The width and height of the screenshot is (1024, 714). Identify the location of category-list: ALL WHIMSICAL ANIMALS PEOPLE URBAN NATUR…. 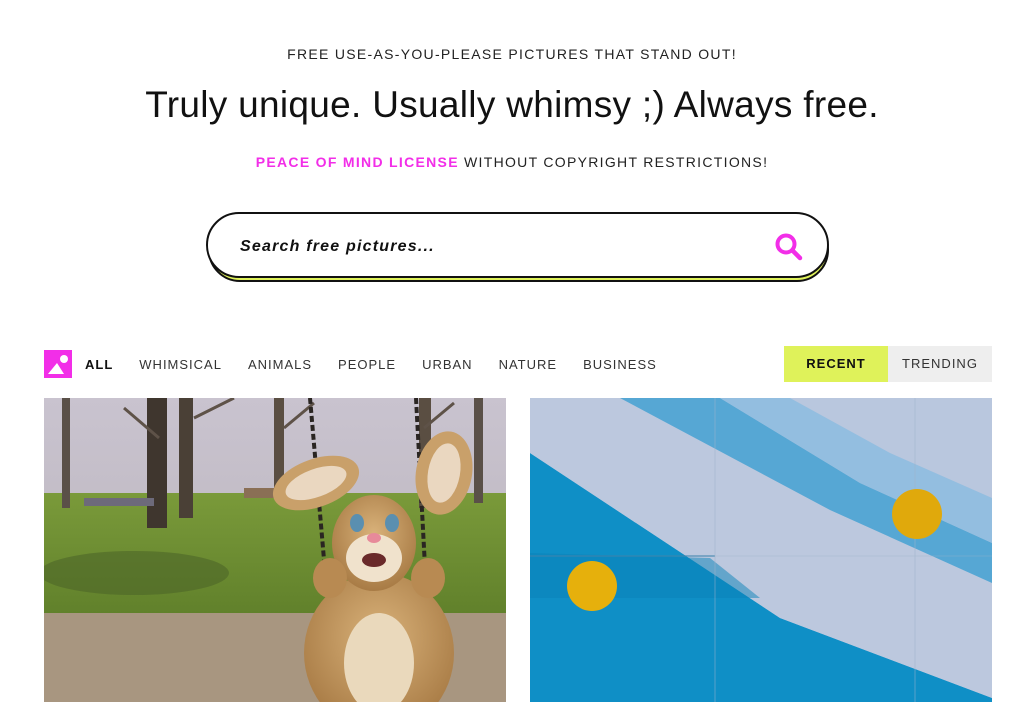
(384, 364).